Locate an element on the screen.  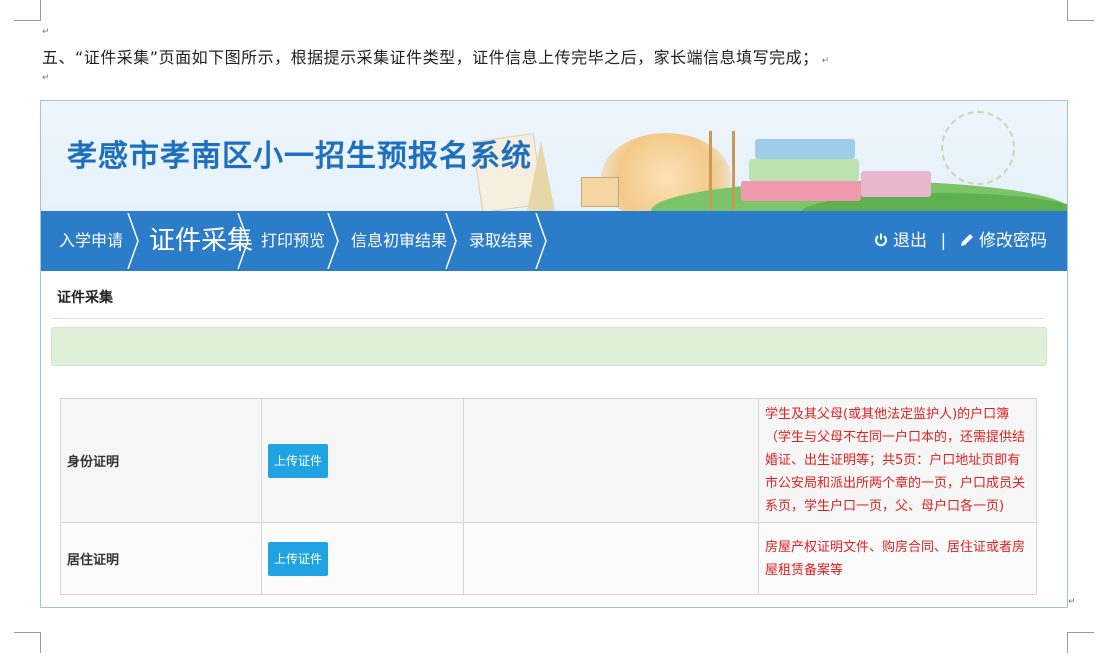
logout-link: 退出 is located at coordinates (910, 241).